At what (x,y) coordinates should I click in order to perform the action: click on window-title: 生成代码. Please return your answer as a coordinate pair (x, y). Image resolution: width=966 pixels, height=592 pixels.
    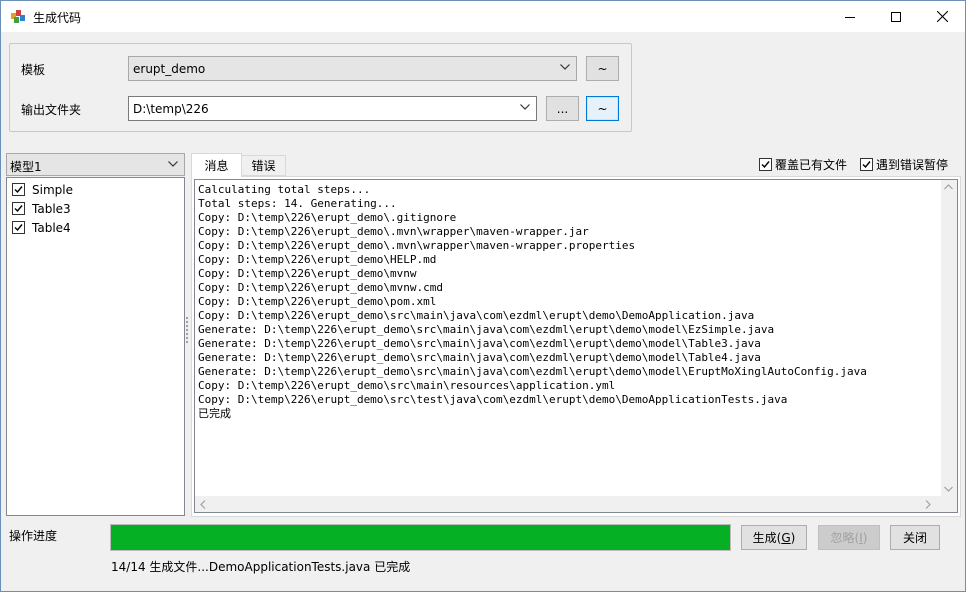
    Looking at the image, I should click on (57, 18).